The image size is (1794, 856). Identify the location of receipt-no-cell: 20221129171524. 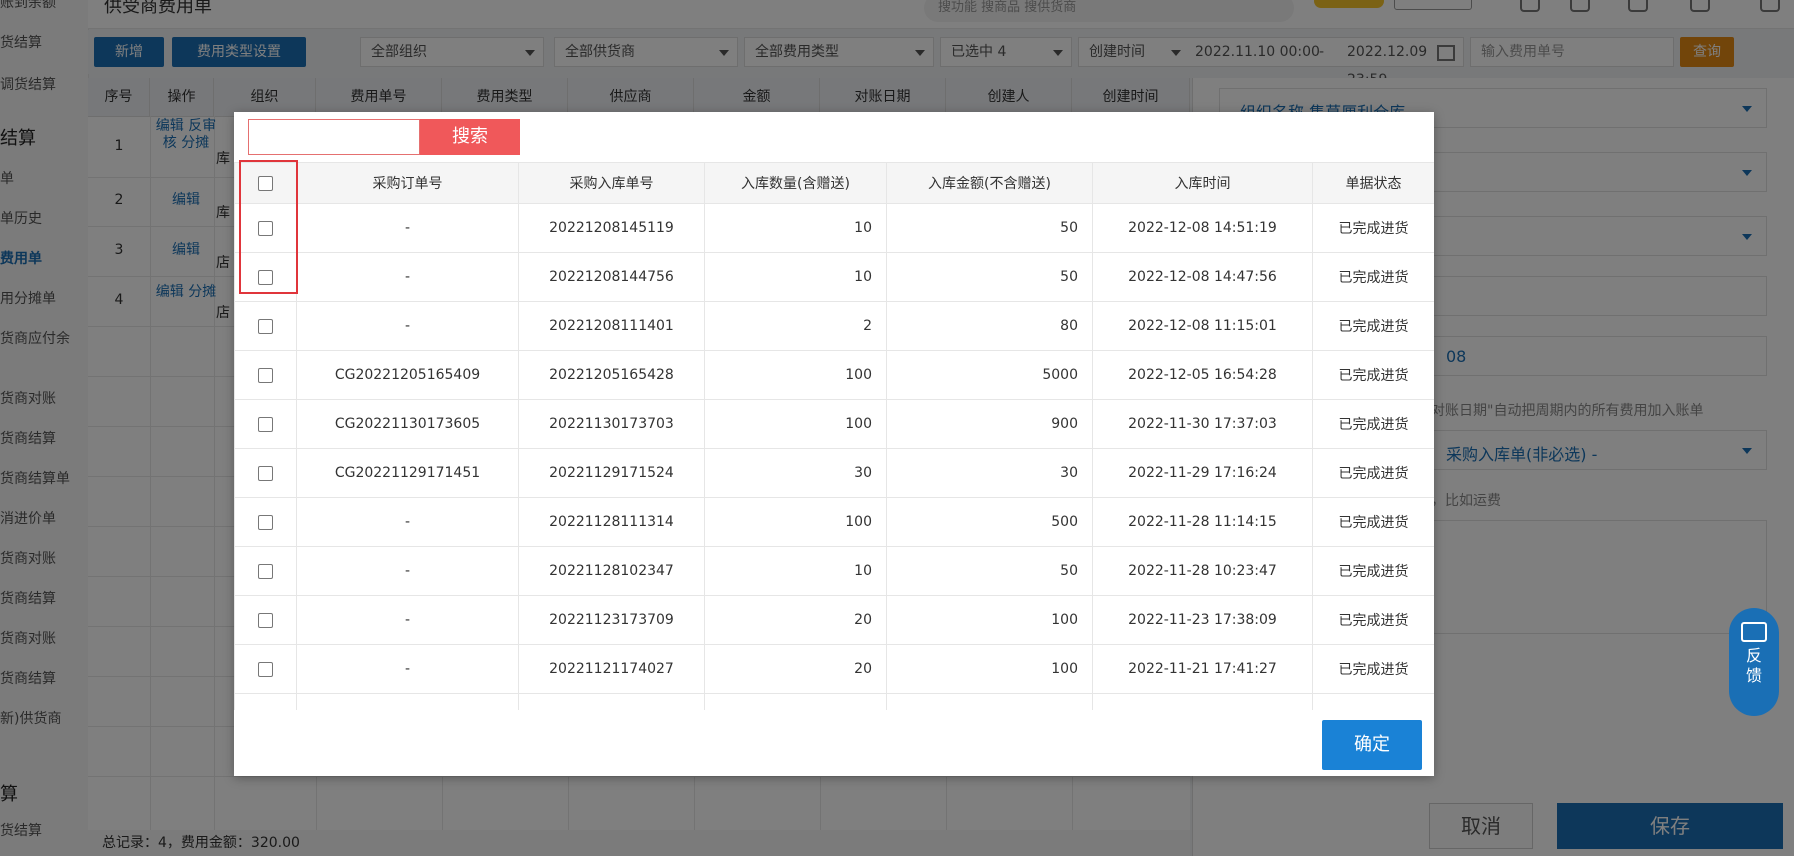
(611, 473).